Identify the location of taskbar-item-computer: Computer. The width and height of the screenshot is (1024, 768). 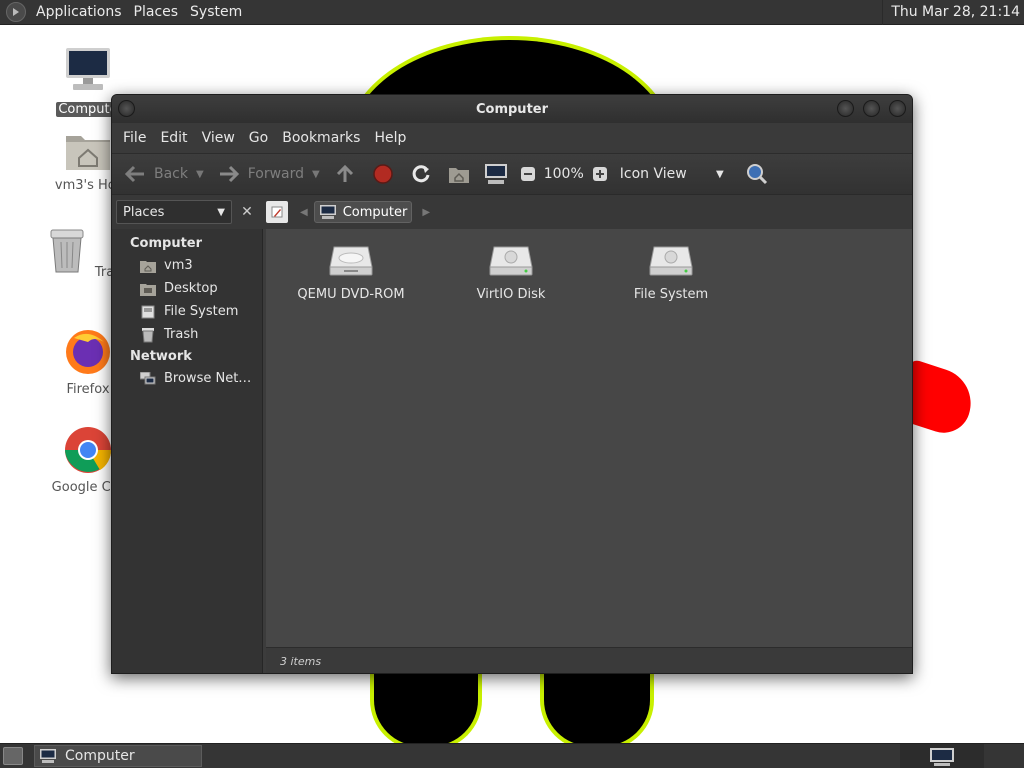
(118, 756).